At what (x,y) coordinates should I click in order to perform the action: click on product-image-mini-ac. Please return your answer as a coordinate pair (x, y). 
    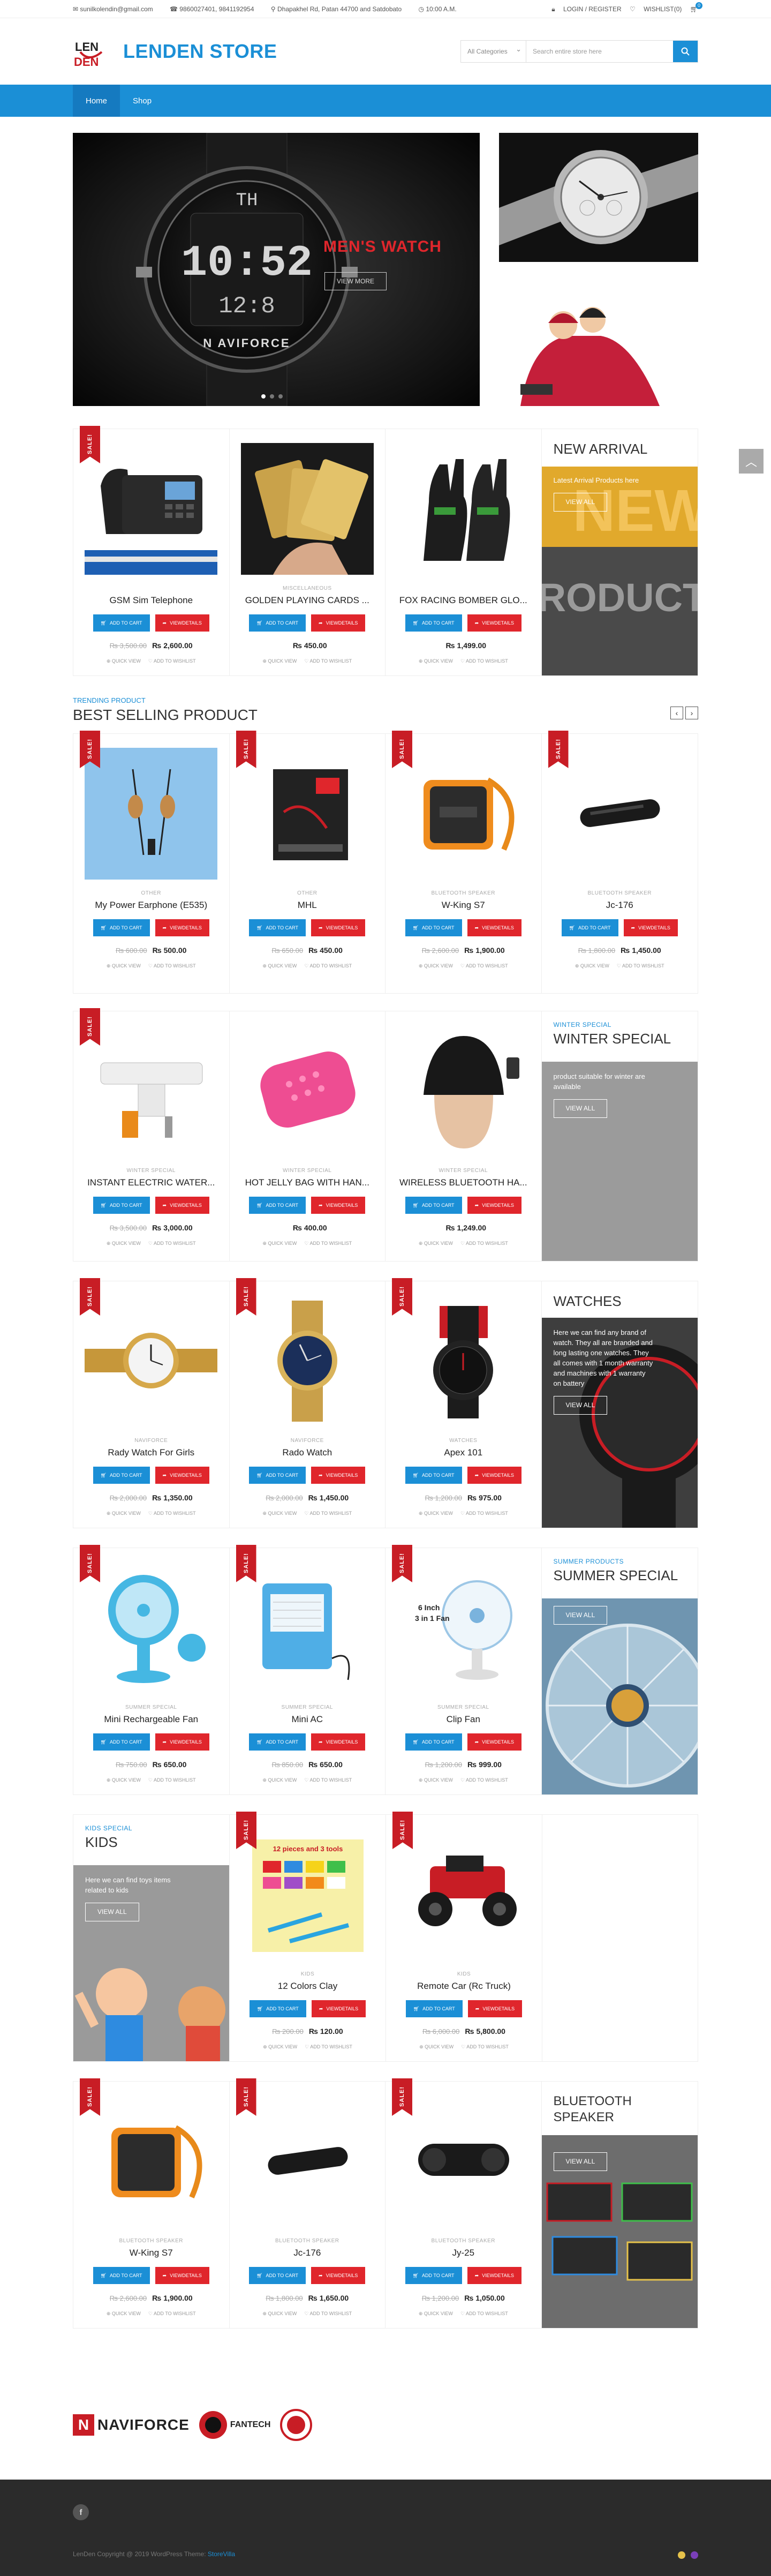
    Looking at the image, I should click on (307, 1628).